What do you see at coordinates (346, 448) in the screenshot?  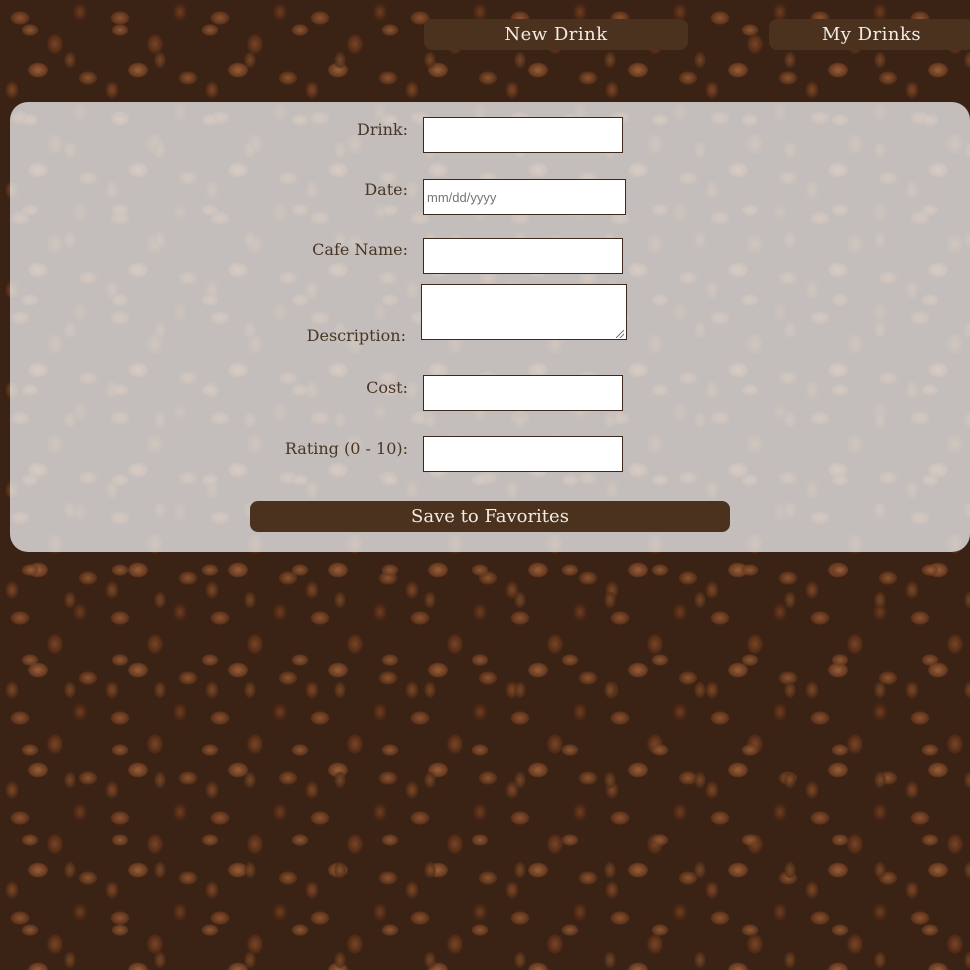 I see `rating-label: Rating (0 - 10):` at bounding box center [346, 448].